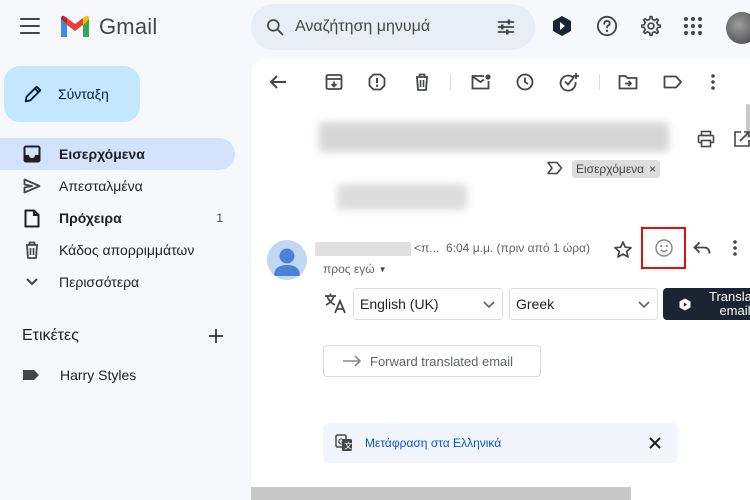  I want to click on sidebar-item-more: Περισσότερα, so click(117, 282).